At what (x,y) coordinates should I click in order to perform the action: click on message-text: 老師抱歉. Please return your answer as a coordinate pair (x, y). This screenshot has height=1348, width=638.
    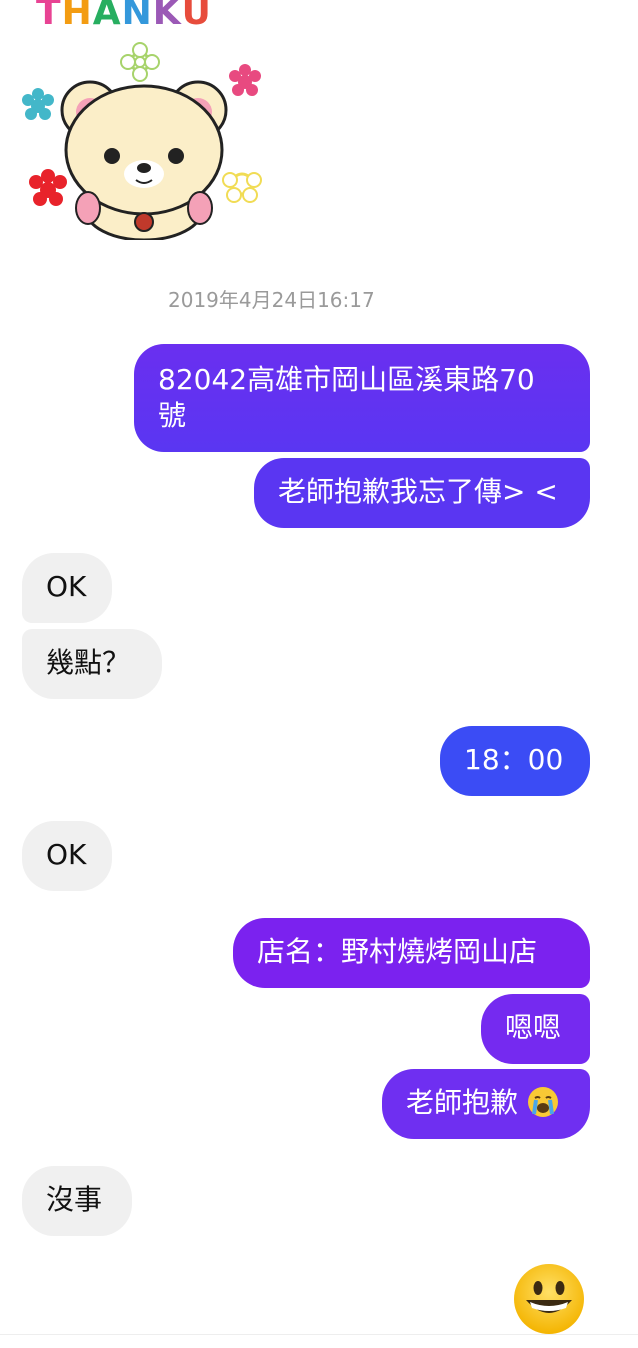
    Looking at the image, I should click on (462, 1102).